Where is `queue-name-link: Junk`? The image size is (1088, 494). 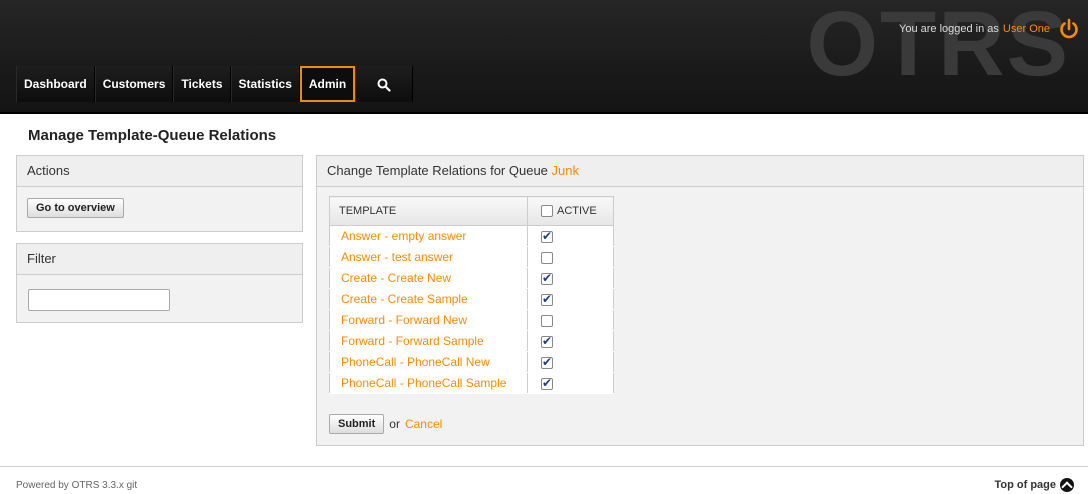 queue-name-link: Junk is located at coordinates (565, 170).